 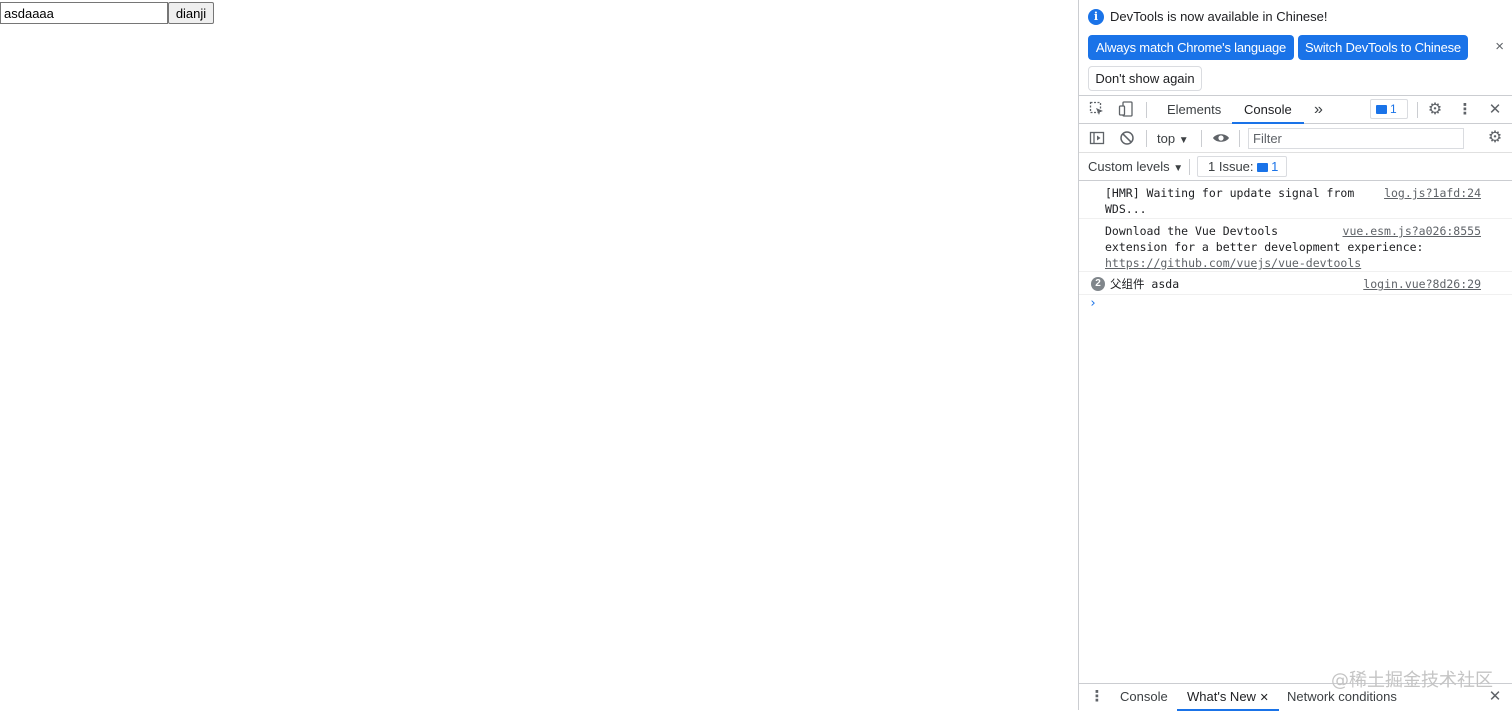 I want to click on issues-button: 1 Issue: 1, so click(x=1242, y=166).